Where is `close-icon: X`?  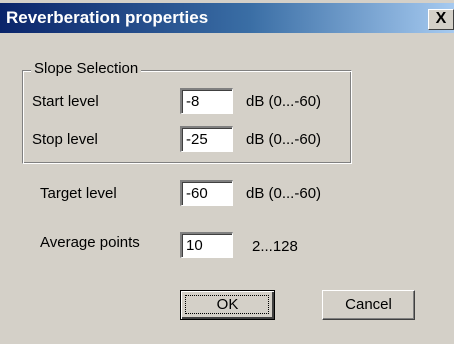 close-icon: X is located at coordinates (441, 18).